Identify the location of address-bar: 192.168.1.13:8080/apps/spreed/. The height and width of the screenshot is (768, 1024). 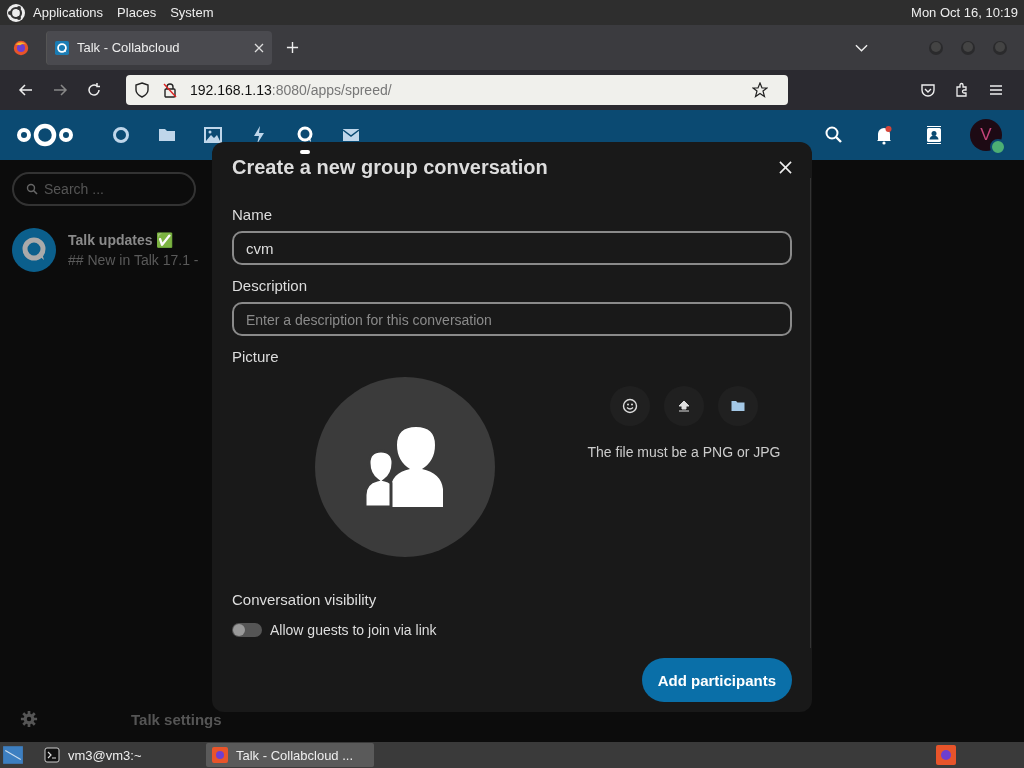
(457, 90).